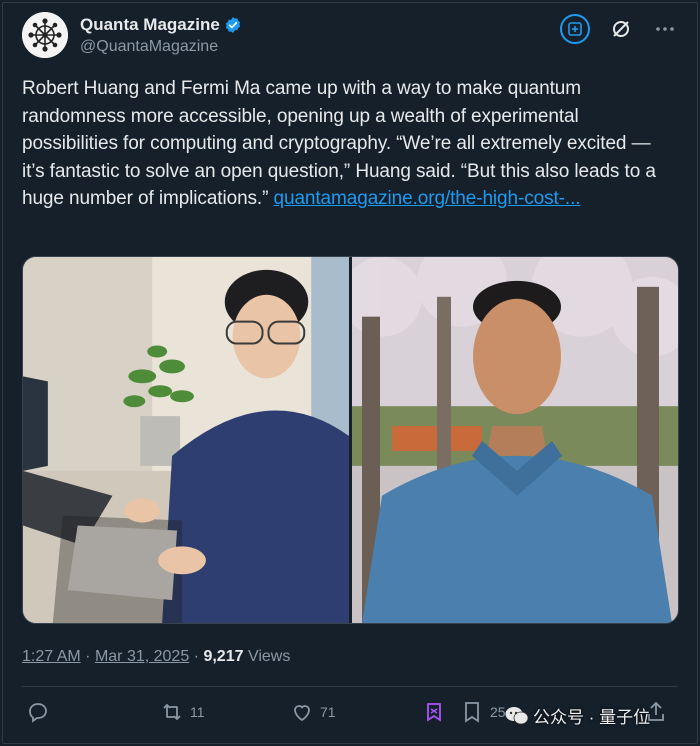  I want to click on header-actions, so click(619, 29).